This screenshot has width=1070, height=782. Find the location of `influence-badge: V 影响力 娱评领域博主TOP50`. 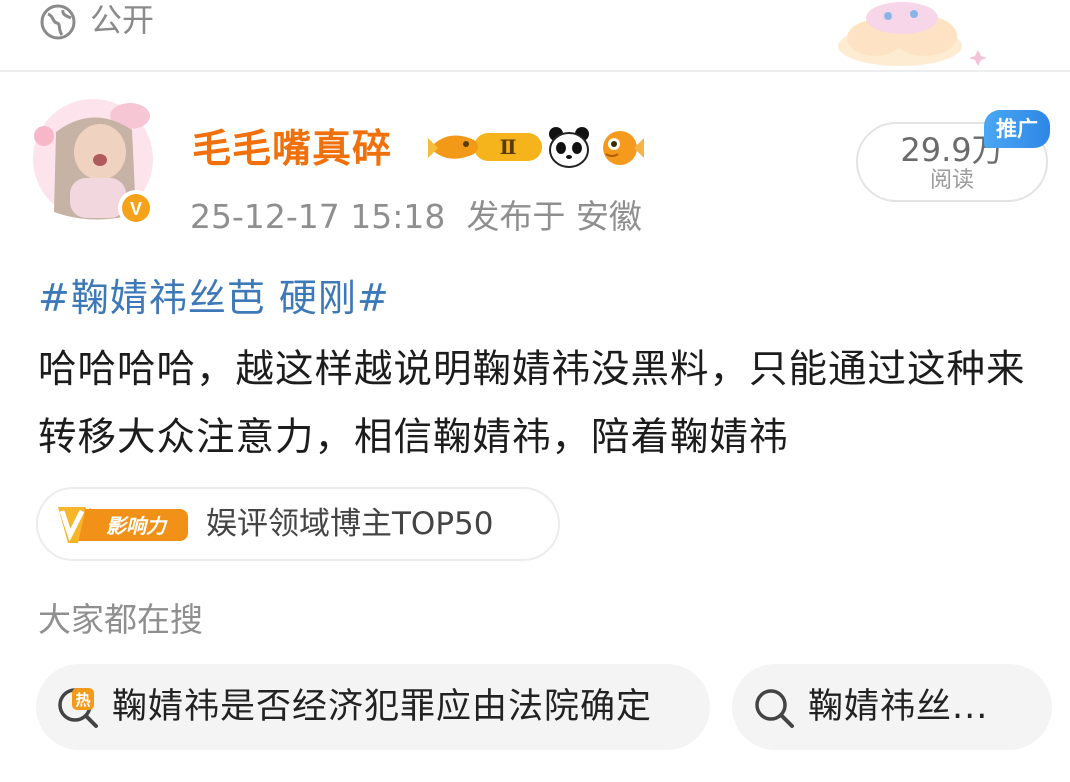

influence-badge: V 影响力 娱评领域博主TOP50 is located at coordinates (298, 524).